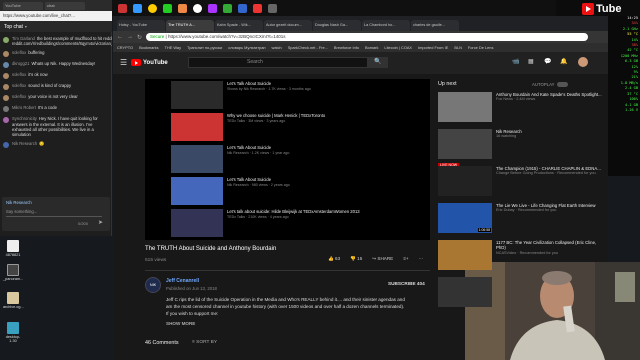 This screenshot has width=640, height=360. Describe the element at coordinates (421, 259) in the screenshot. I see `more-actions-icon: ⋯` at that location.